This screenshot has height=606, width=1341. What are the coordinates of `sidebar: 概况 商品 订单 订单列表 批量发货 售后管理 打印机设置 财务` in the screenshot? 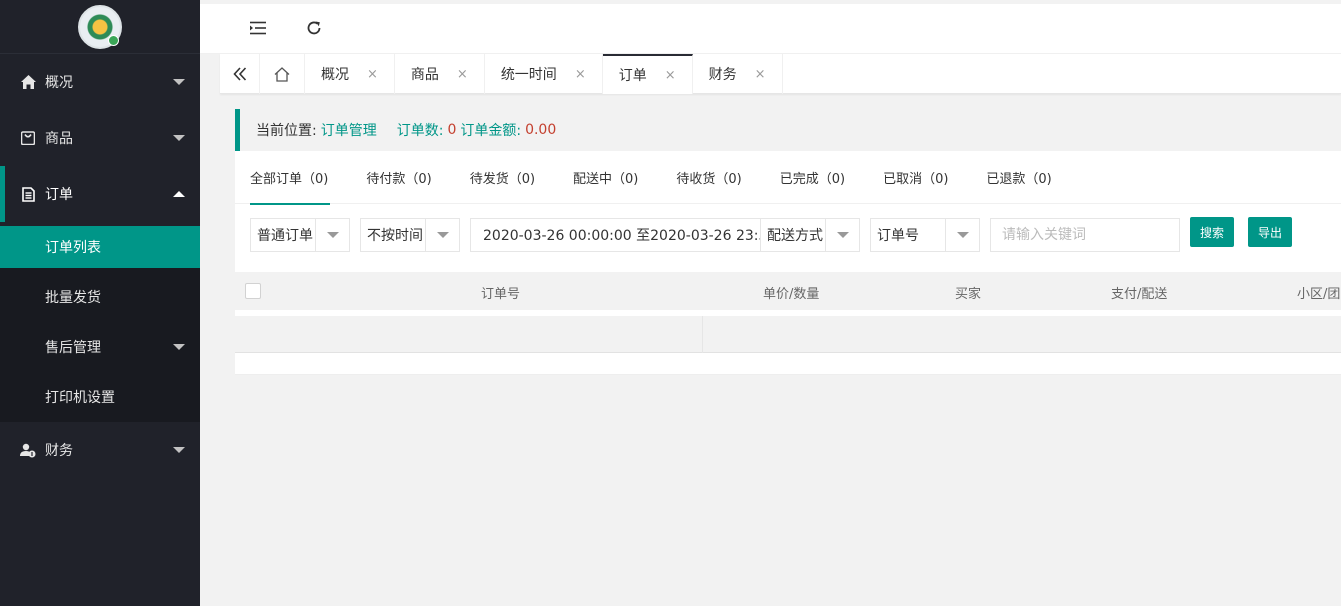 It's located at (100, 303).